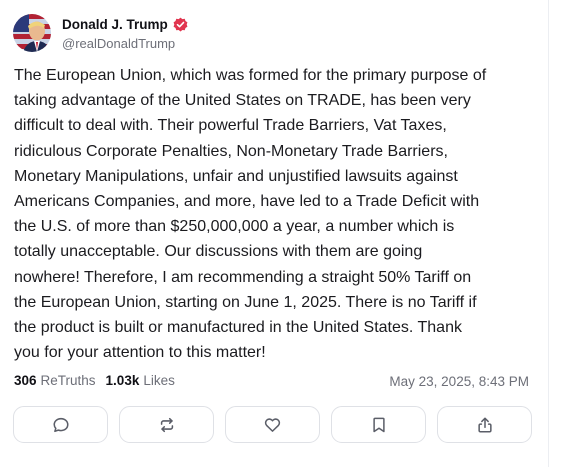 The width and height of the screenshot is (571, 467). I want to click on author-names: Donald J. Trump @realDonaldTrump, so click(125, 33).